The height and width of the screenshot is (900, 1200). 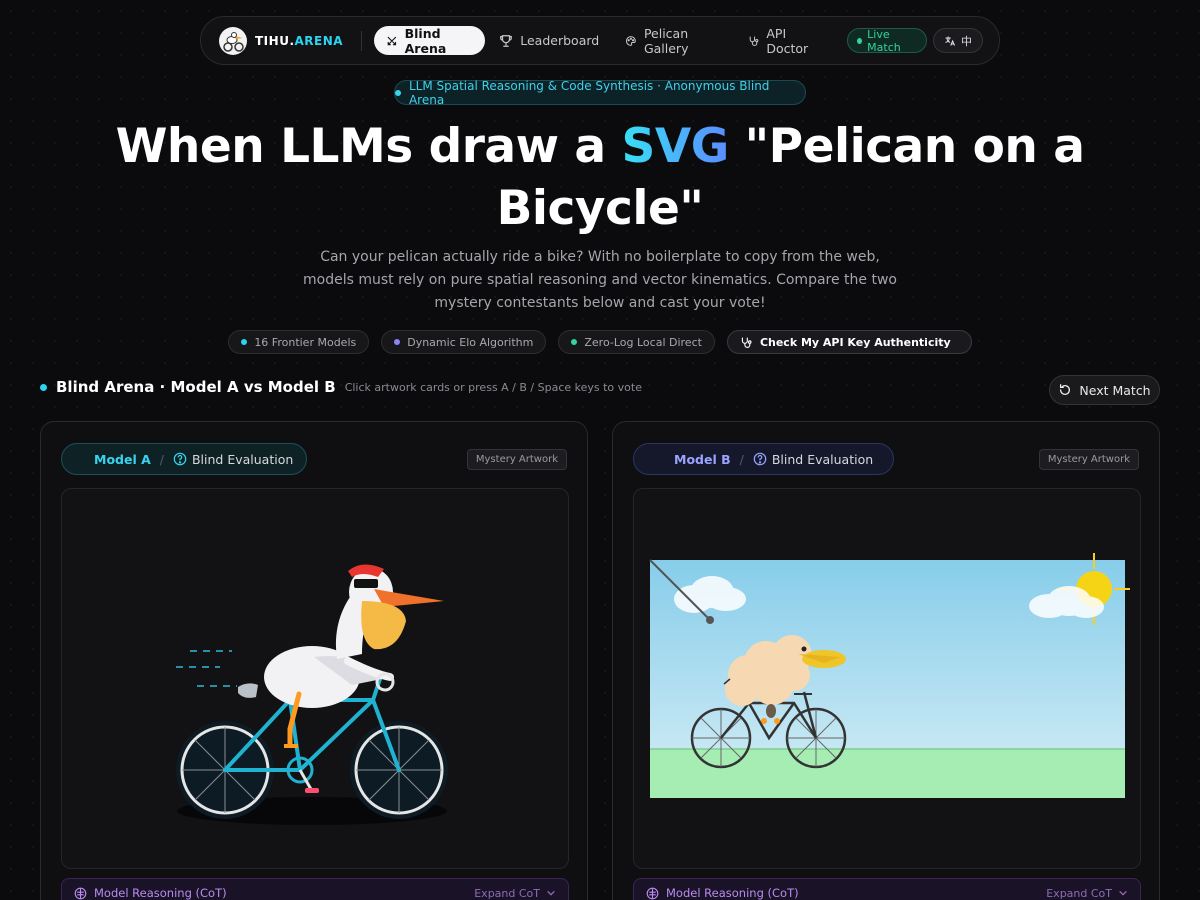 What do you see at coordinates (299, 40) in the screenshot?
I see `brand-name: TIHU.ARENA` at bounding box center [299, 40].